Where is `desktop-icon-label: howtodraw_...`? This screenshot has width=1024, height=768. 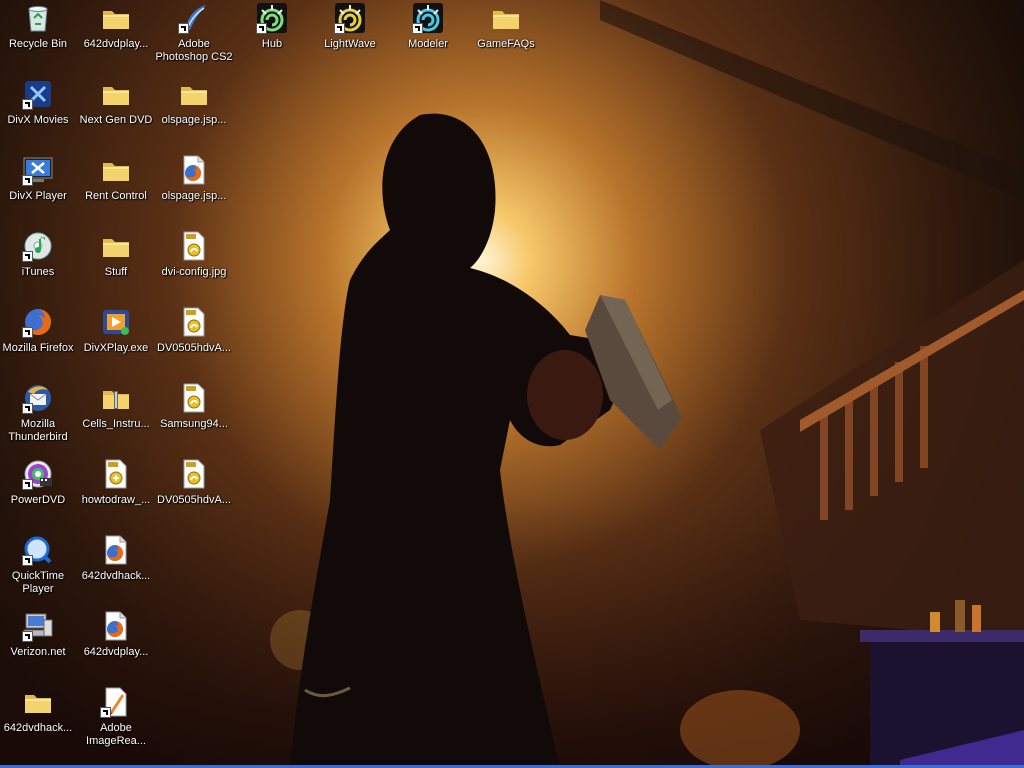
desktop-icon-label: howtodraw_... is located at coordinates (116, 500).